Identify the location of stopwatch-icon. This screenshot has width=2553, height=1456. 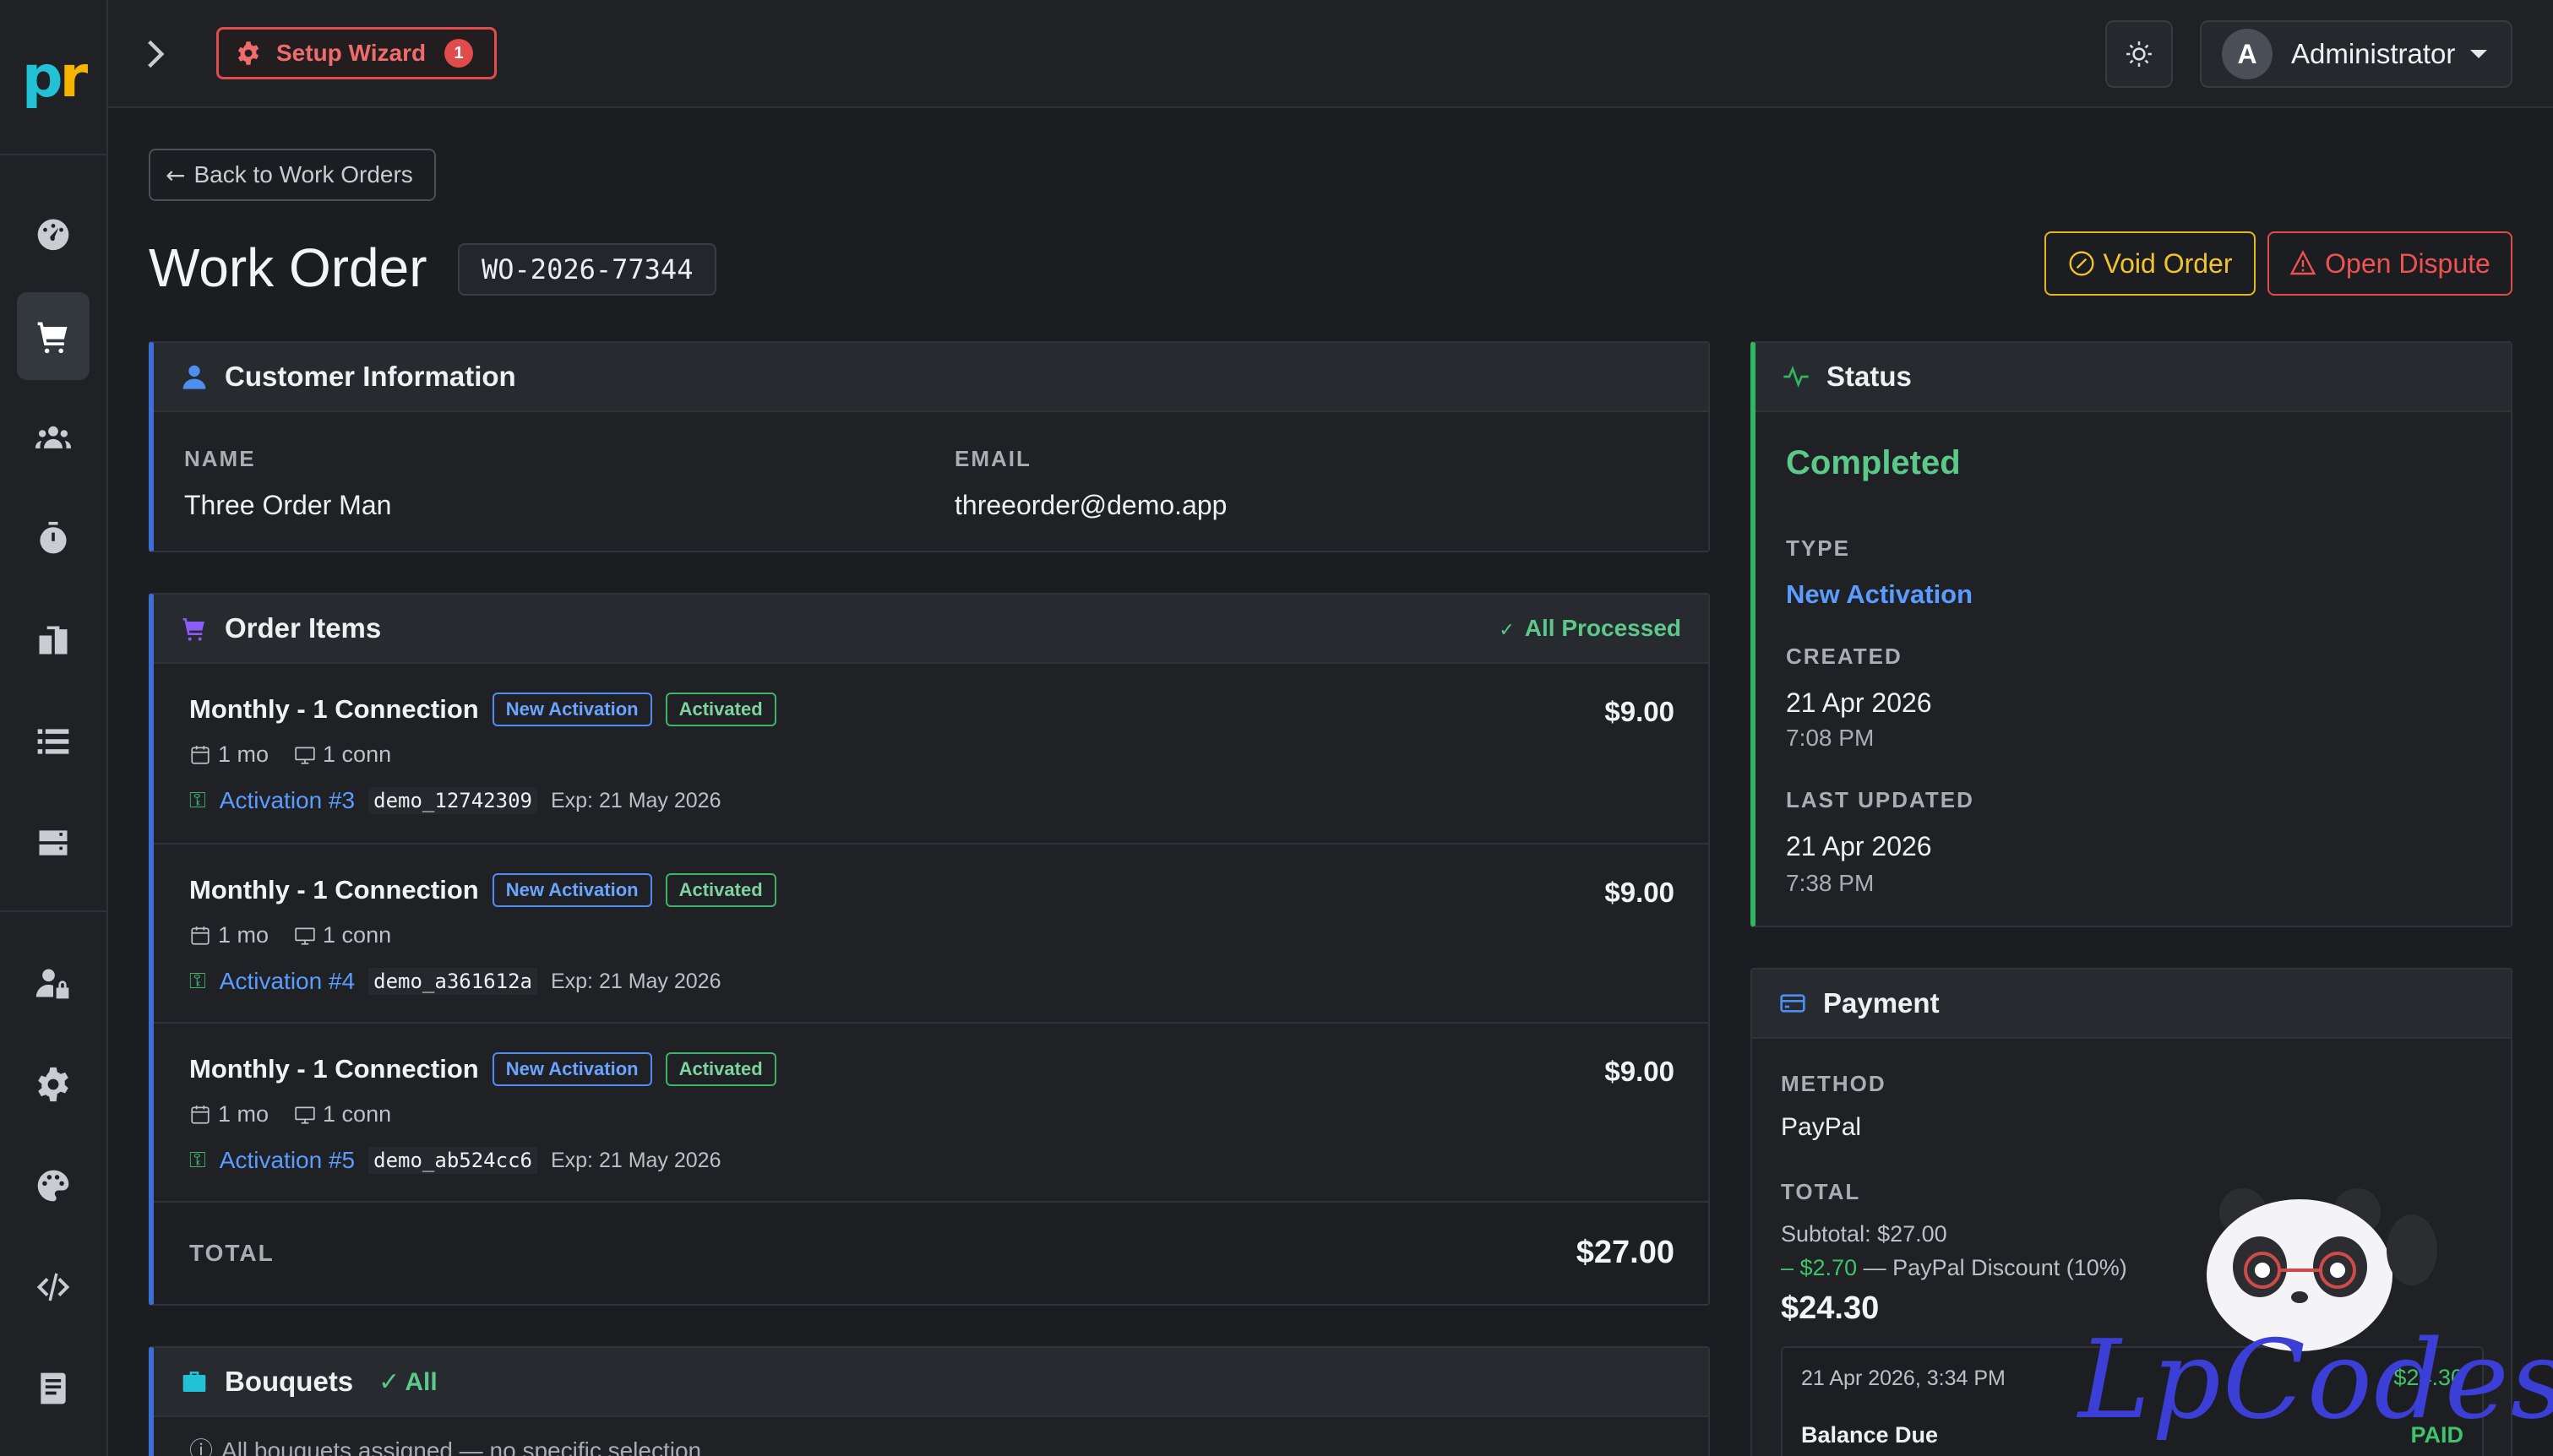
(53, 537).